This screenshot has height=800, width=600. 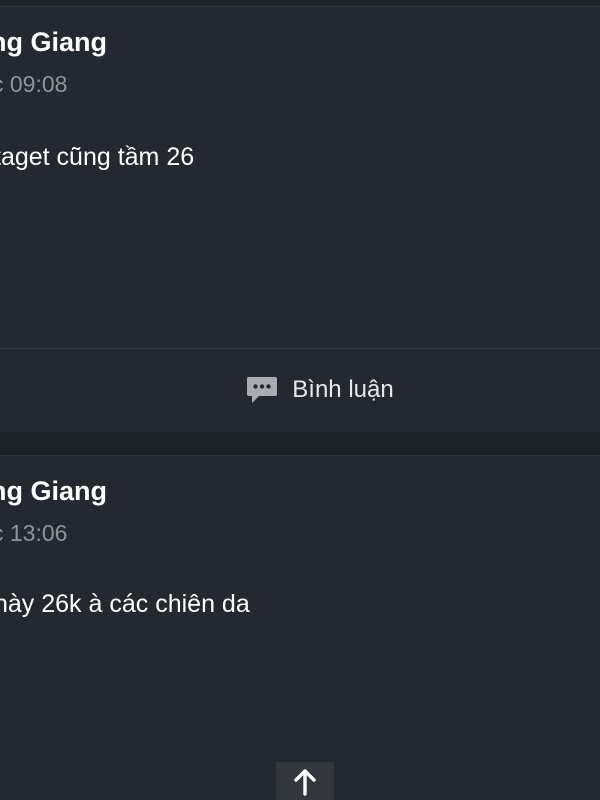 What do you see at coordinates (97, 157) in the screenshot?
I see `post-body-text: taget cũng tầm 26` at bounding box center [97, 157].